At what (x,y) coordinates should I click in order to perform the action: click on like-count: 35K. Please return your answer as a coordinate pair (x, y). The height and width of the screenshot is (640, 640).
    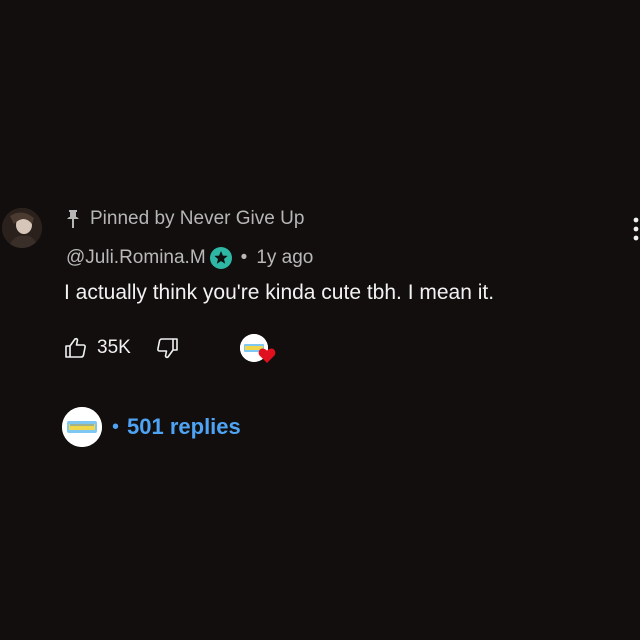
    Looking at the image, I should click on (114, 347).